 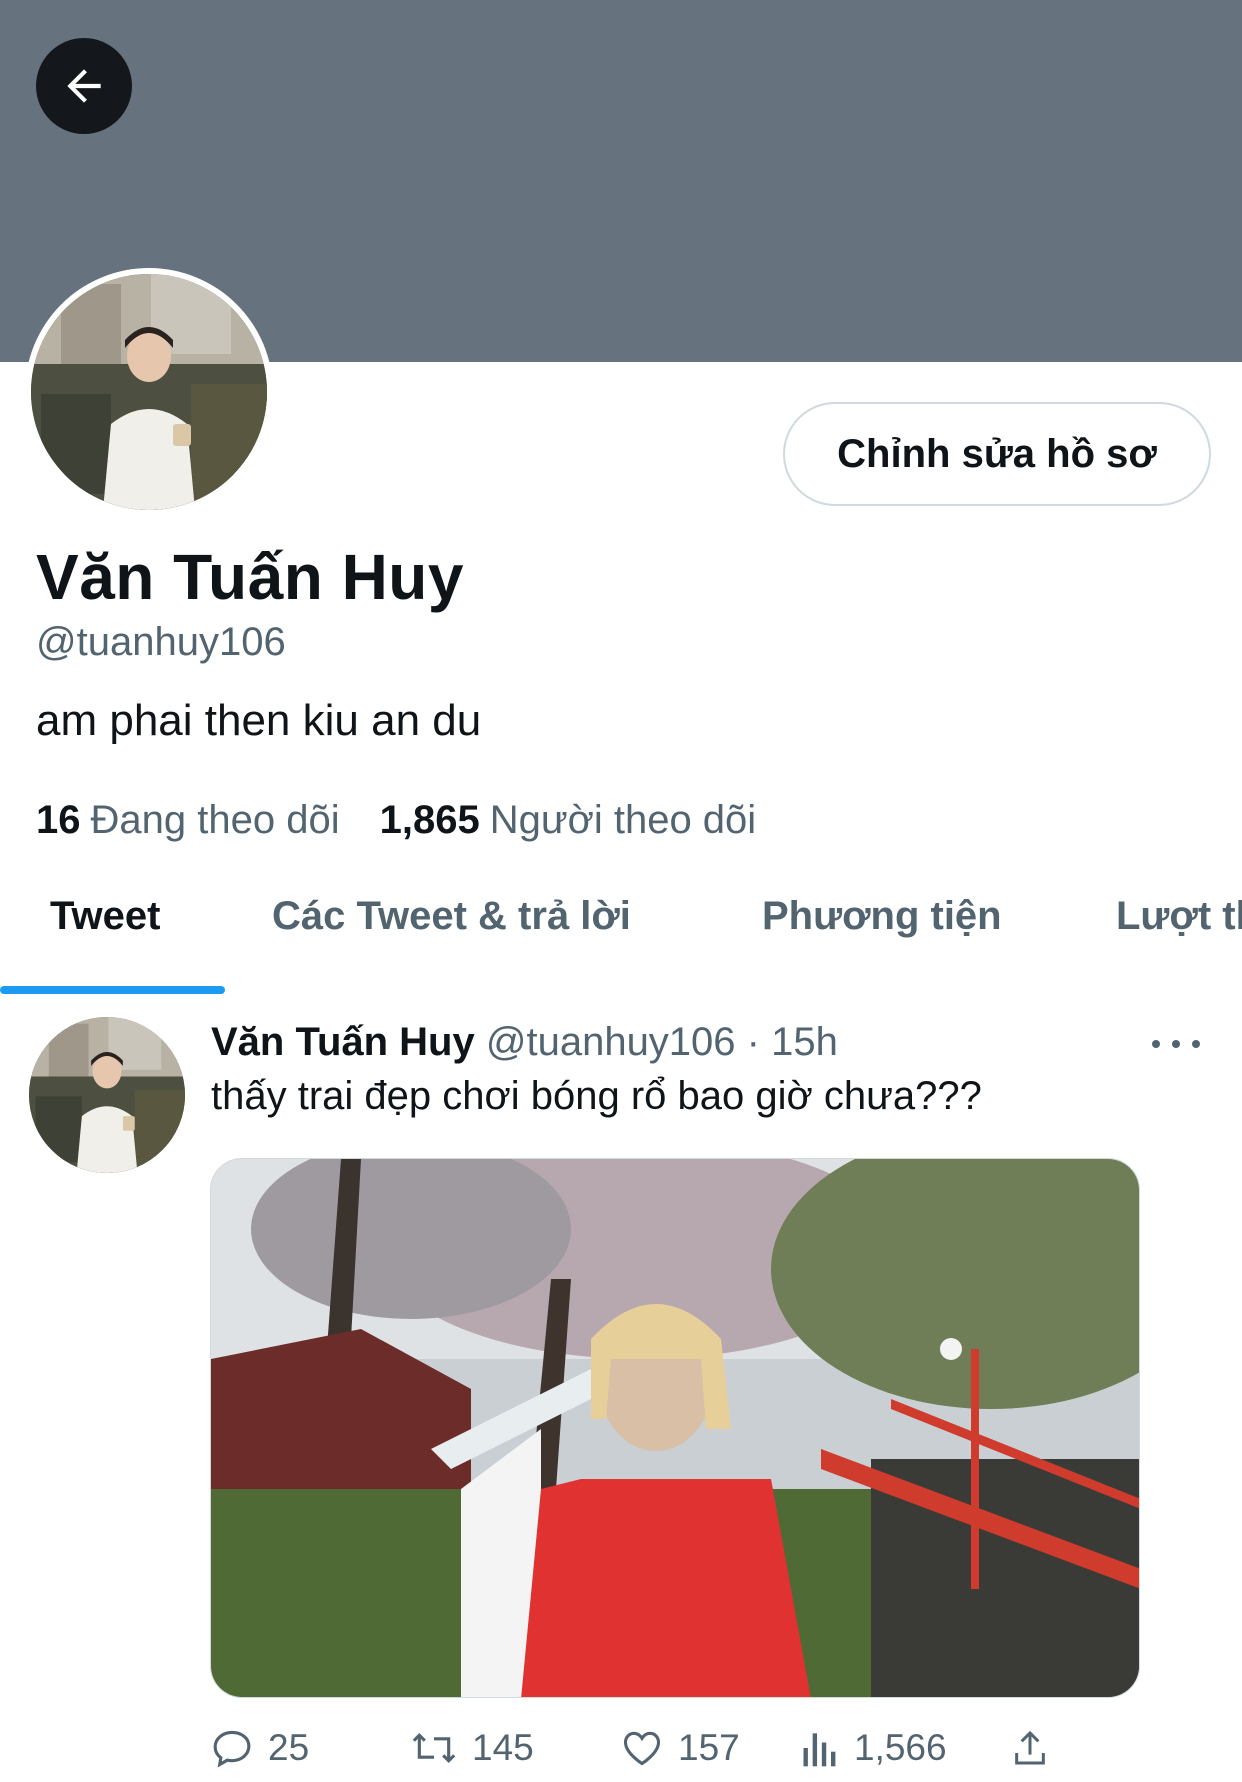 I want to click on reply-count: 25, so click(x=289, y=1747).